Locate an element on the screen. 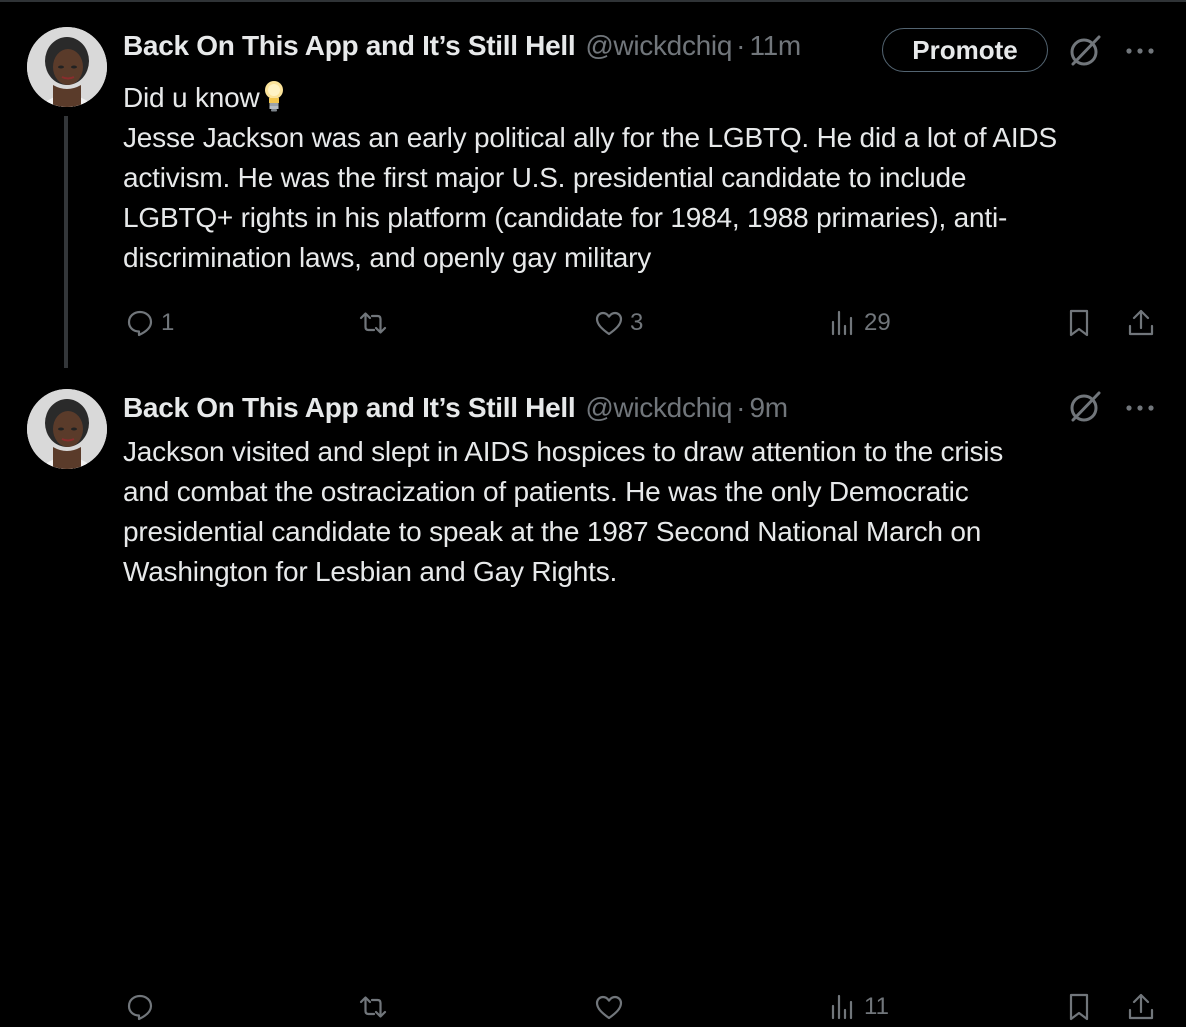 The width and height of the screenshot is (1186, 1027). views-button: 11 is located at coordinates (858, 1007).